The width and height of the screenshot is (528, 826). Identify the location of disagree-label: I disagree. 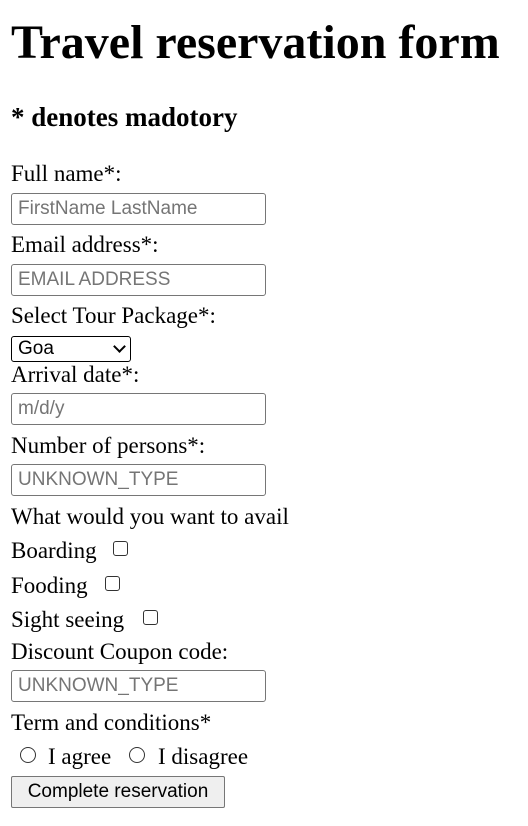
(203, 756).